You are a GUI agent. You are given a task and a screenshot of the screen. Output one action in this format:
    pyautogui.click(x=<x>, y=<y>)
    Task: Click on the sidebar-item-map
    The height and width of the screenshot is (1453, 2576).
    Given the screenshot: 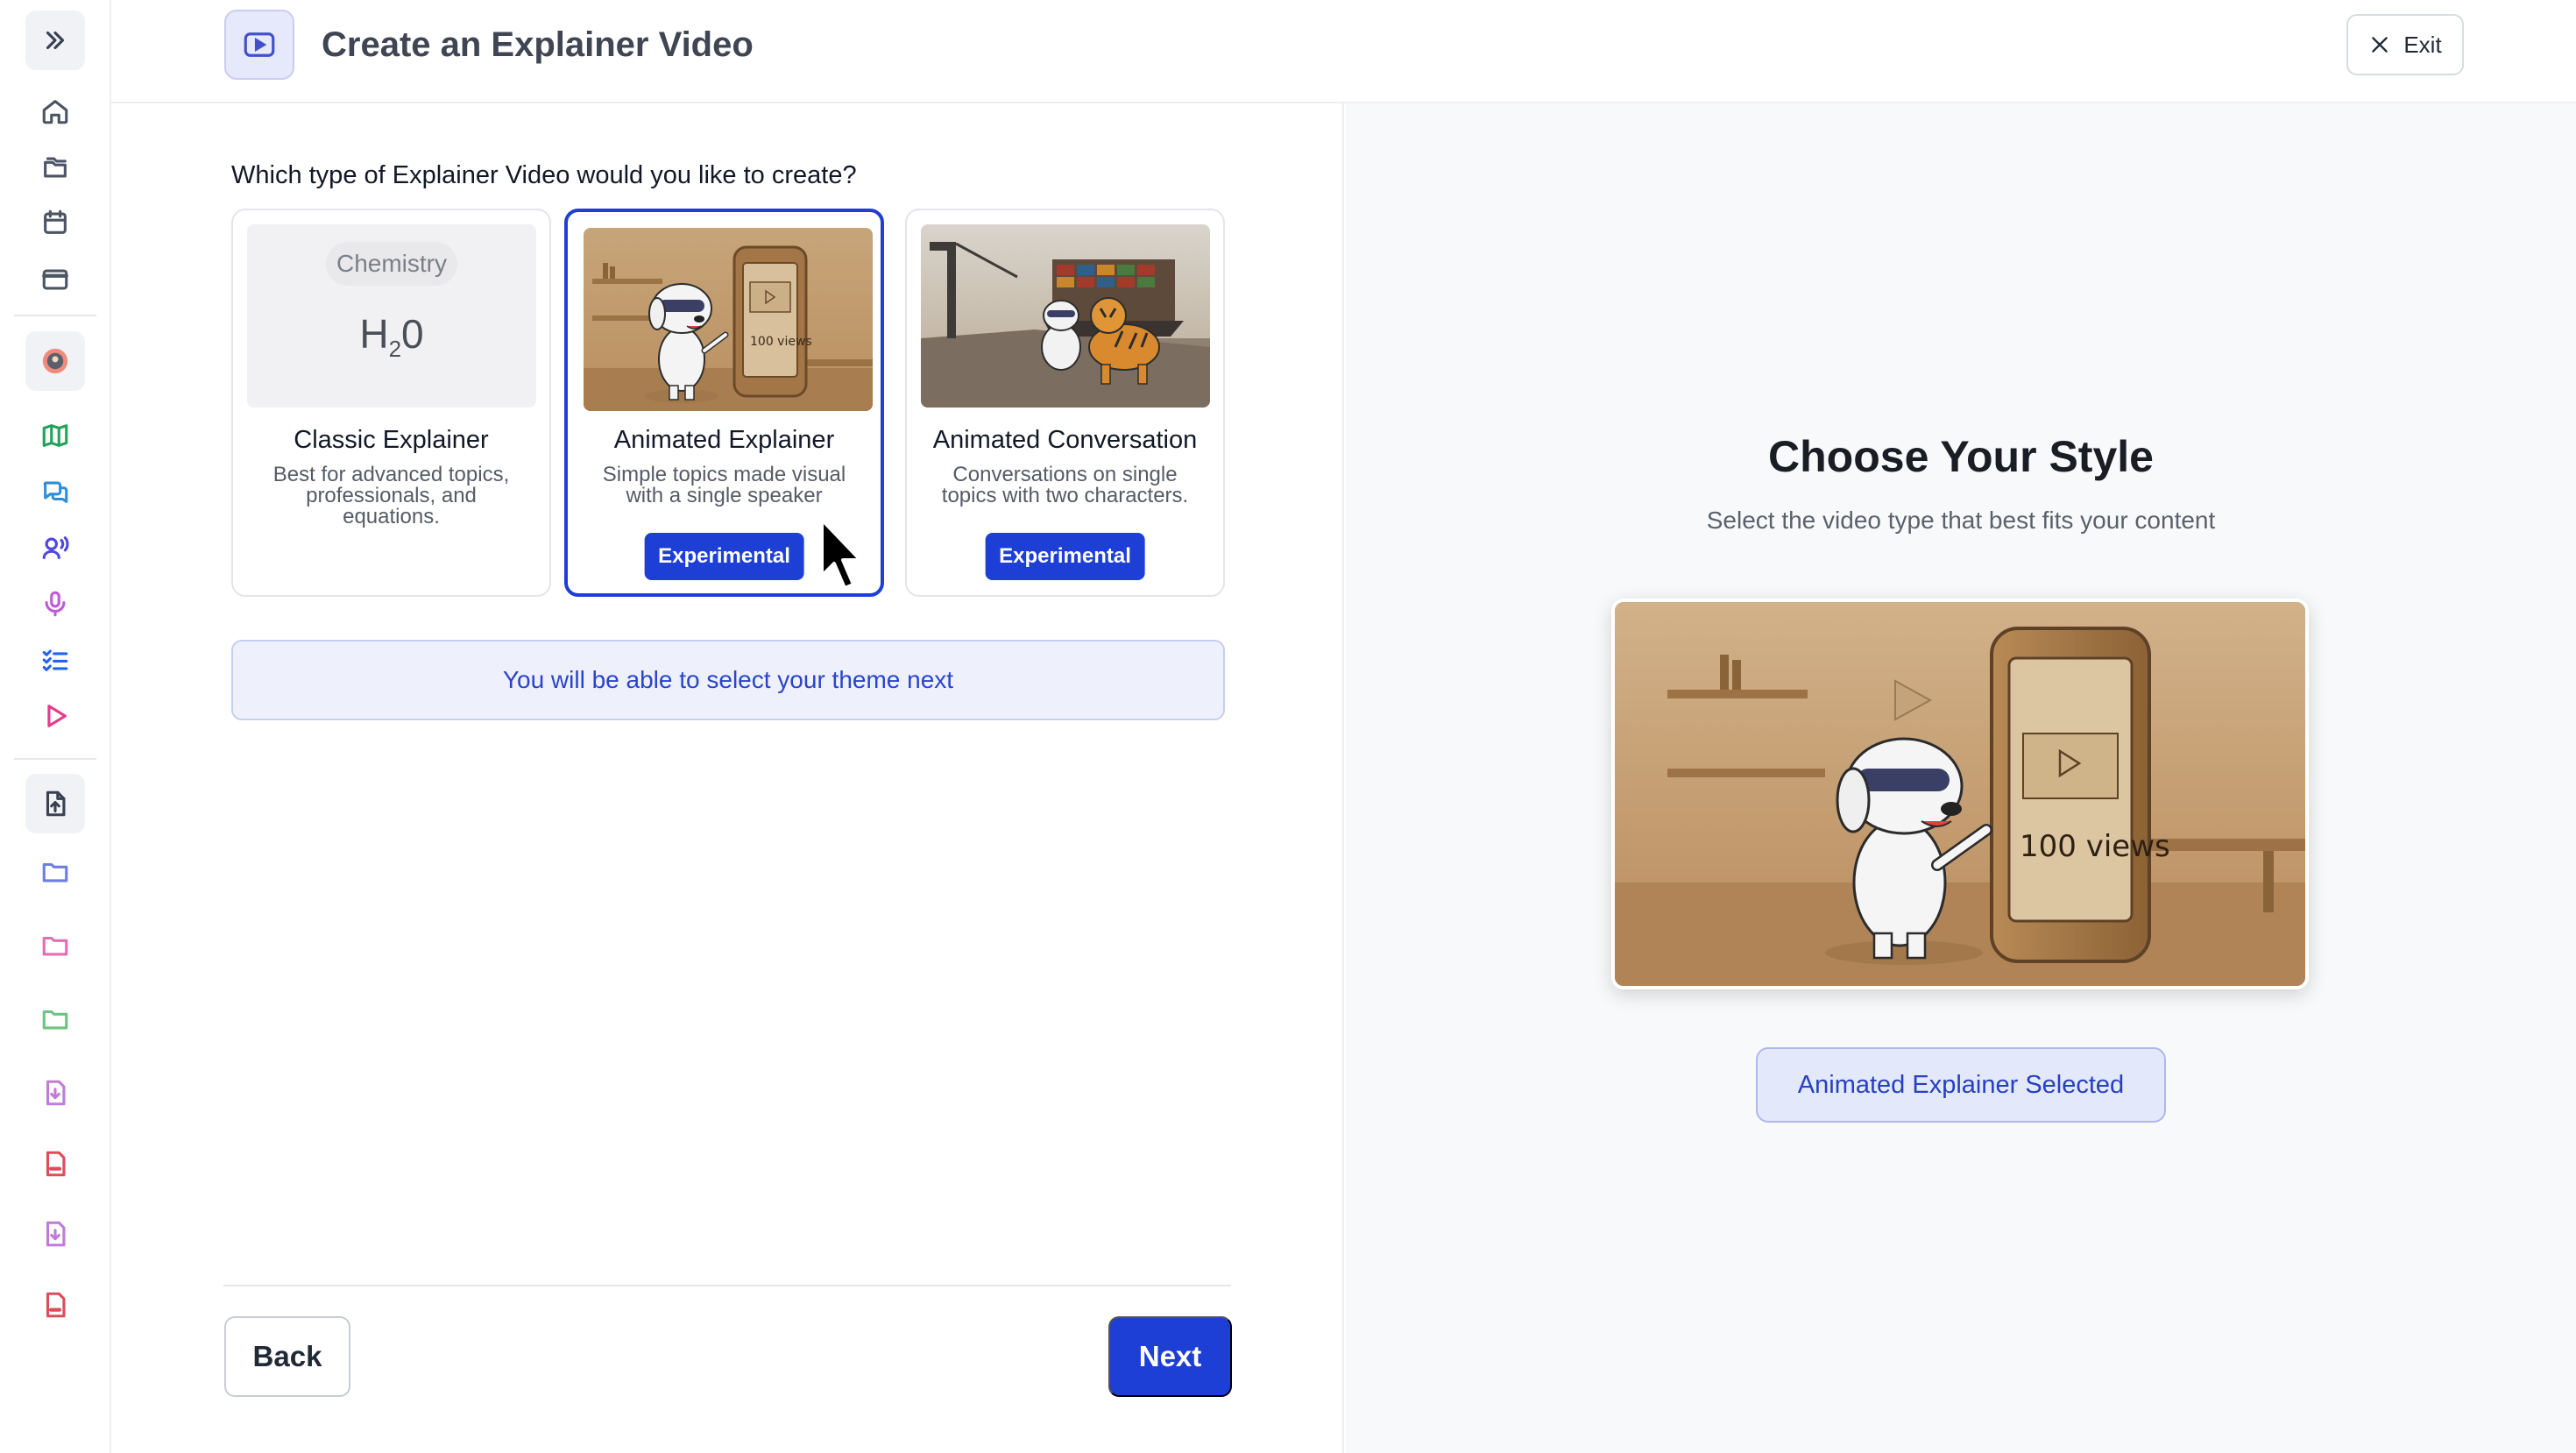 What is the action you would take?
    pyautogui.click(x=55, y=435)
    